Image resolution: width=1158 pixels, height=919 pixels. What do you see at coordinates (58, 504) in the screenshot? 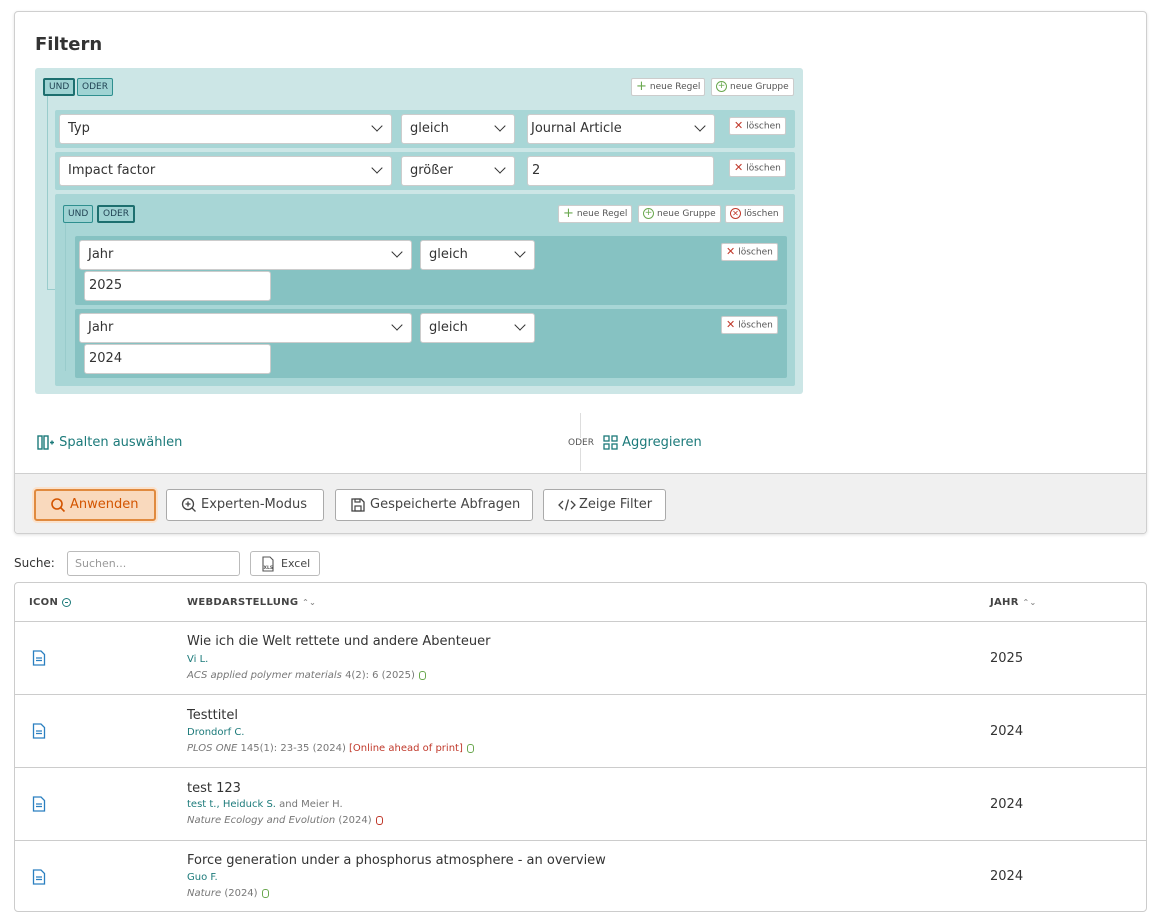
I see `search-icon` at bounding box center [58, 504].